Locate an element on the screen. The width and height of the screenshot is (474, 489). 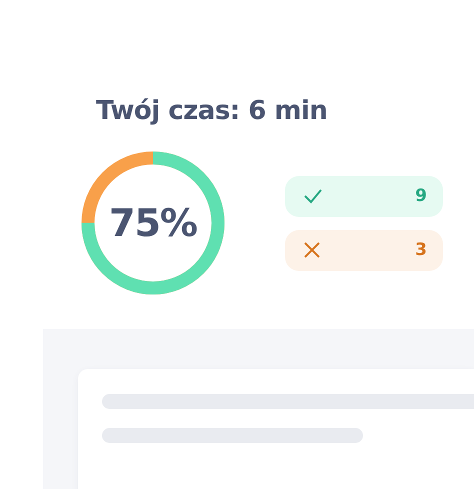
answer-count: 3 is located at coordinates (421, 250).